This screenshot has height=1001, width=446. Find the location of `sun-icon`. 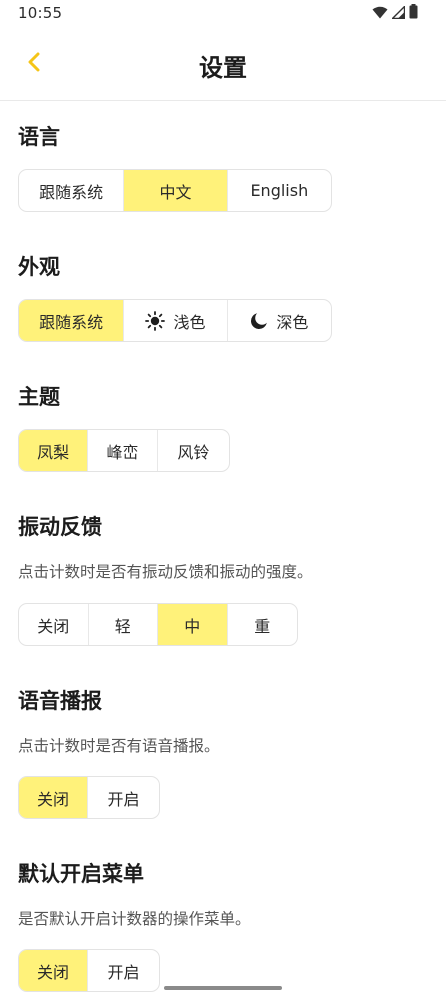

sun-icon is located at coordinates (155, 320).